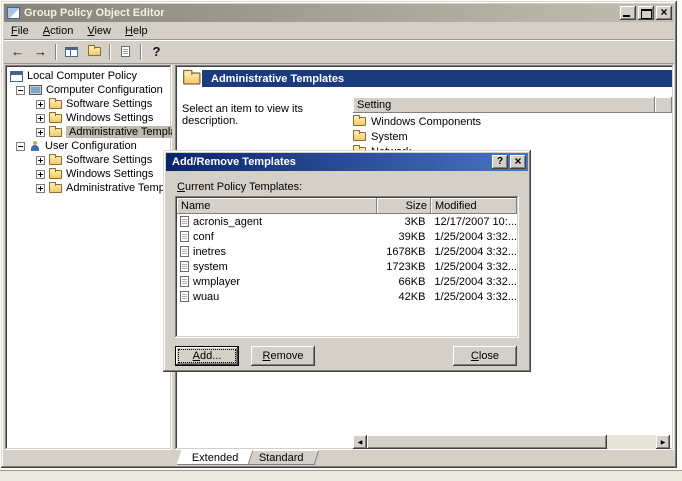 The width and height of the screenshot is (682, 481). Describe the element at coordinates (243, 115) in the screenshot. I see `item-description: Select an item to view its description.` at that location.